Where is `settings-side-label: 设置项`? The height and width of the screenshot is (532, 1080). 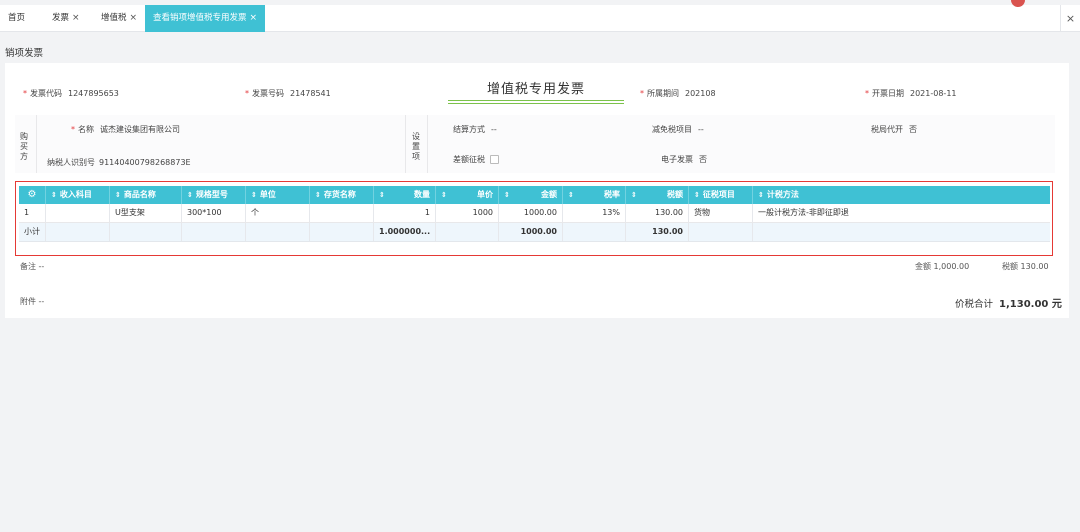 settings-side-label: 设置项 is located at coordinates (416, 146).